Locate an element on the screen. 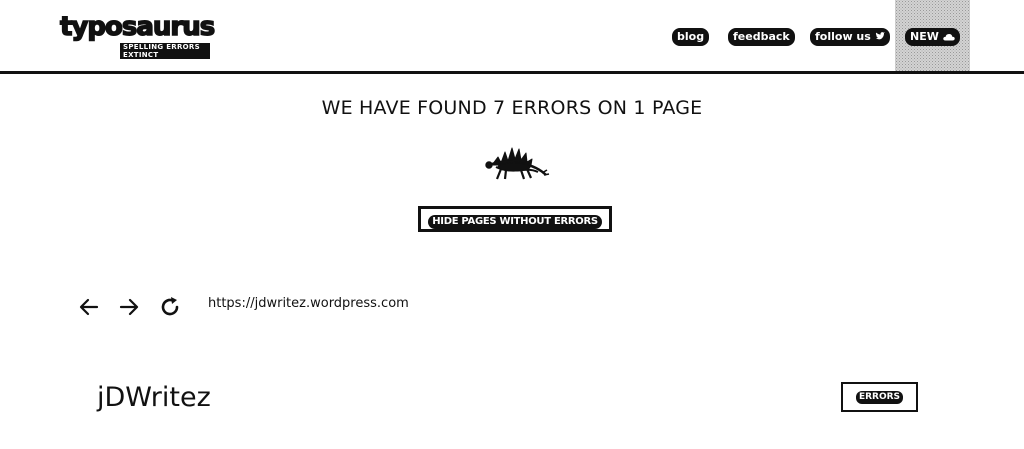 Image resolution: width=1024 pixels, height=449 pixels. nav-blog-link: blog is located at coordinates (691, 37).